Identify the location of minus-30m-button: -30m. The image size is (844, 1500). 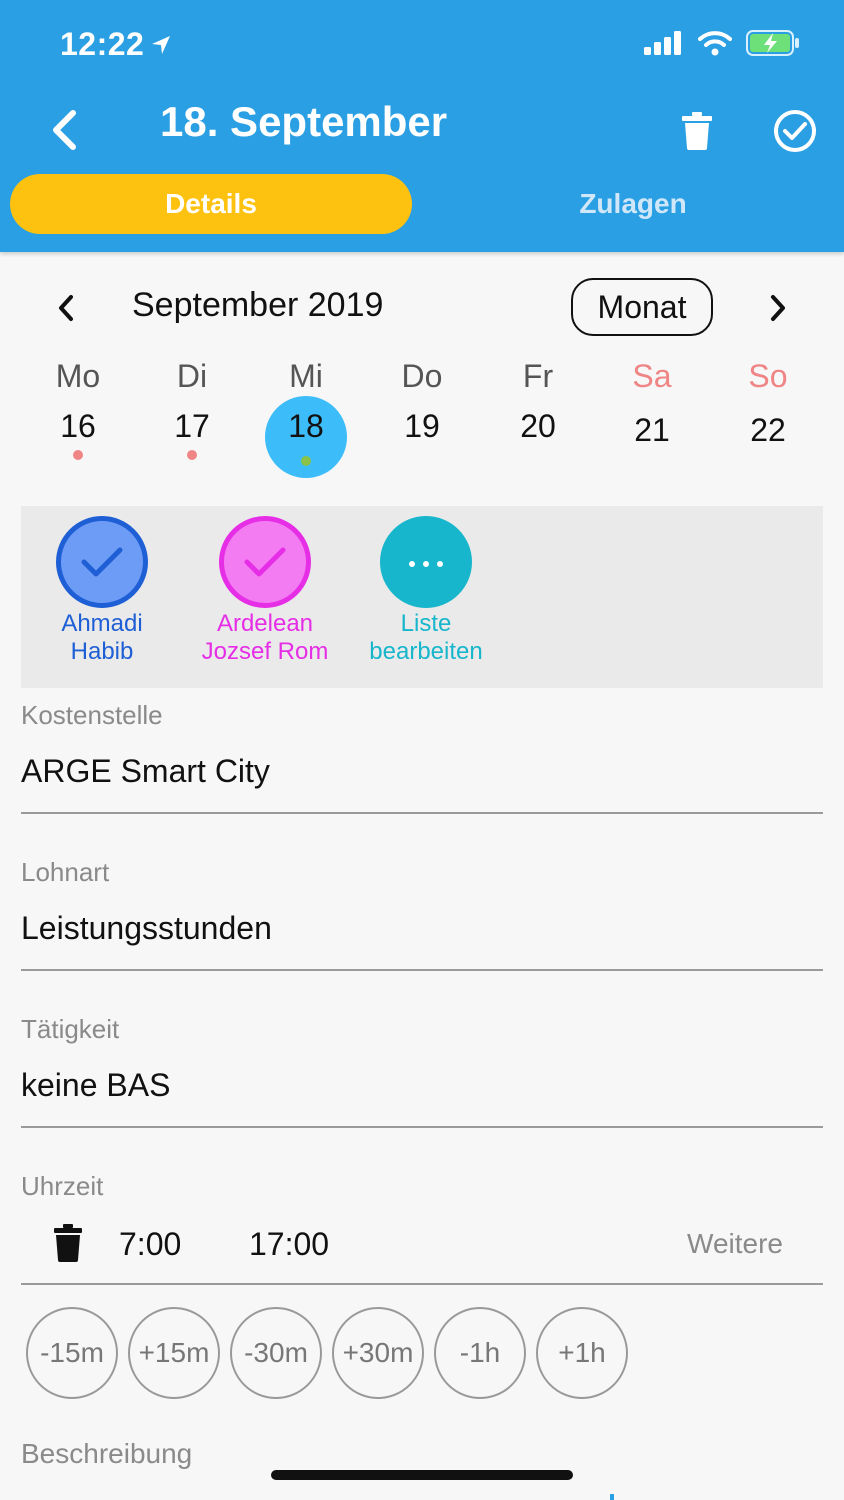
(276, 1353).